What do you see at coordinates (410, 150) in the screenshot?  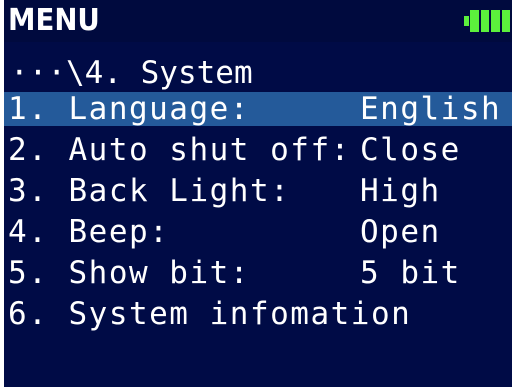 I see `menu-item-value: Close` at bounding box center [410, 150].